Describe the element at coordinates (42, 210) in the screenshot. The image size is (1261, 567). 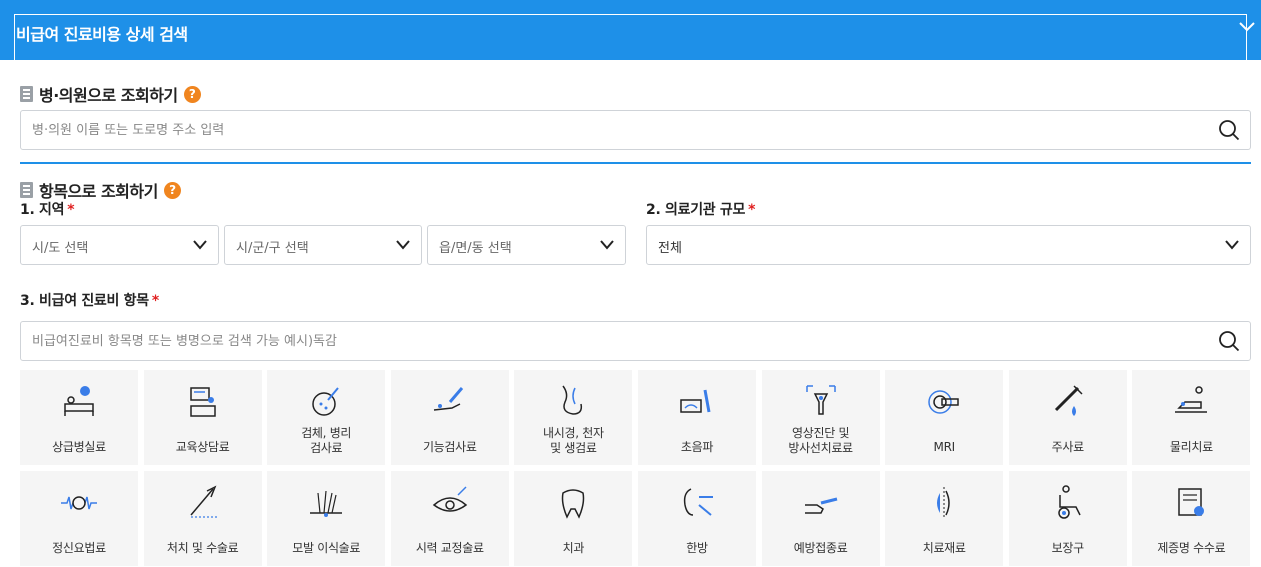
I see `region-label-text: 1. 지역` at that location.